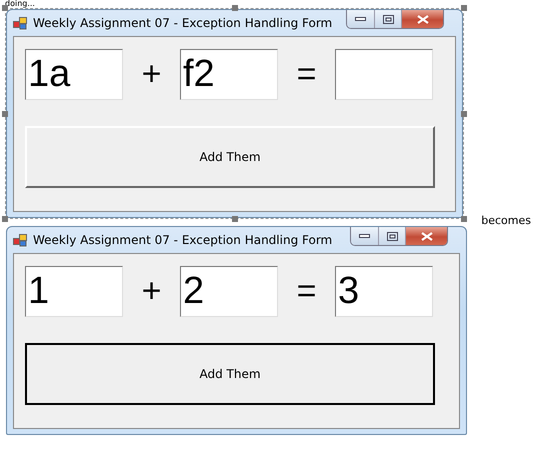 This screenshot has width=536, height=463. What do you see at coordinates (74, 74) in the screenshot?
I see `number-field: 1a` at bounding box center [74, 74].